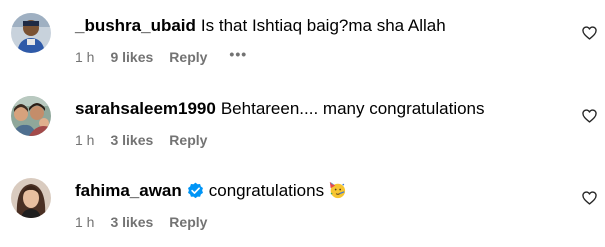  What do you see at coordinates (323, 25) in the screenshot?
I see `comment-text: Is that Ishtiaq baig?ma sha Allah` at bounding box center [323, 25].